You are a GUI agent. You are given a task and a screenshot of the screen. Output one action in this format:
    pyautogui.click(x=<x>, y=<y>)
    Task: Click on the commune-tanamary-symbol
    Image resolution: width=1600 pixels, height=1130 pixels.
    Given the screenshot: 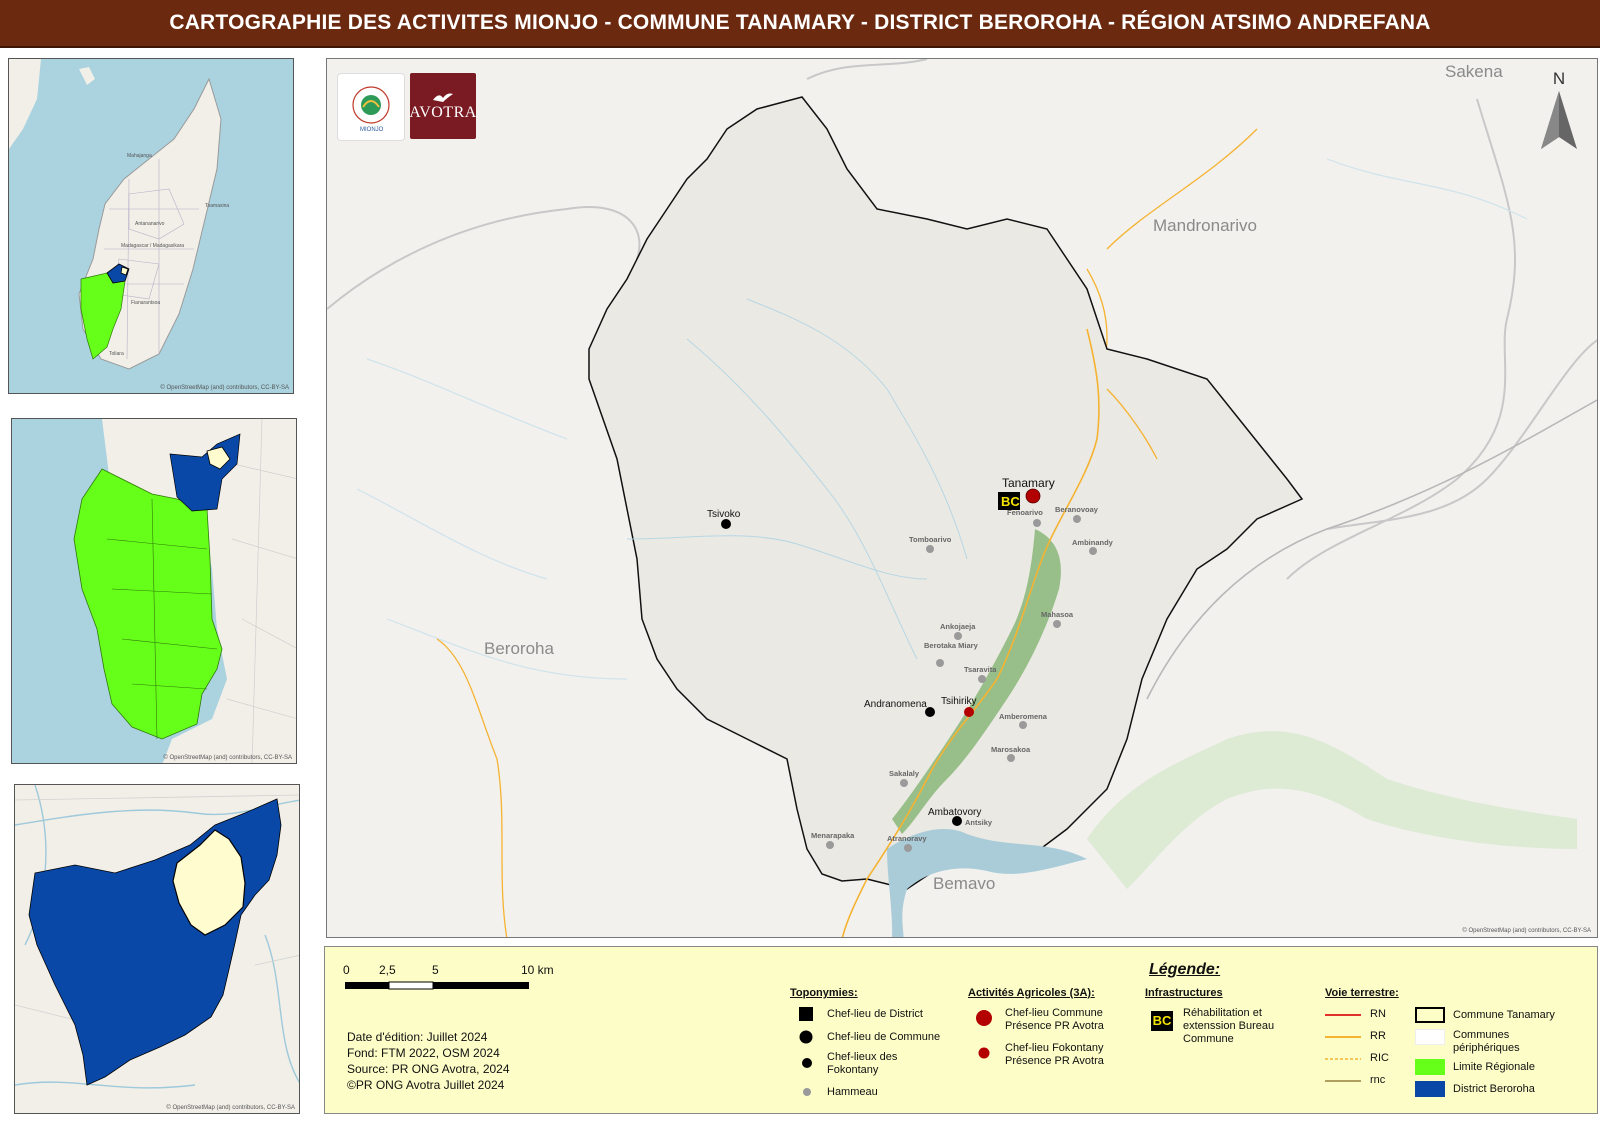 What is the action you would take?
    pyautogui.click(x=1430, y=1015)
    